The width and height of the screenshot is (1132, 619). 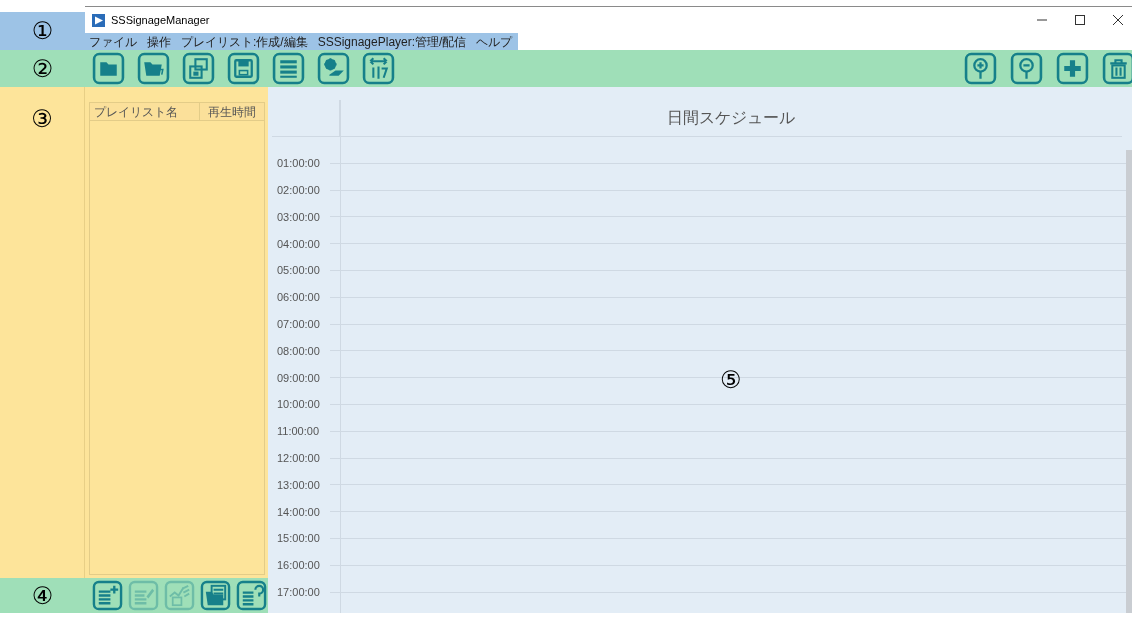 What do you see at coordinates (298, 190) in the screenshot?
I see `time-label: 02:00:00` at bounding box center [298, 190].